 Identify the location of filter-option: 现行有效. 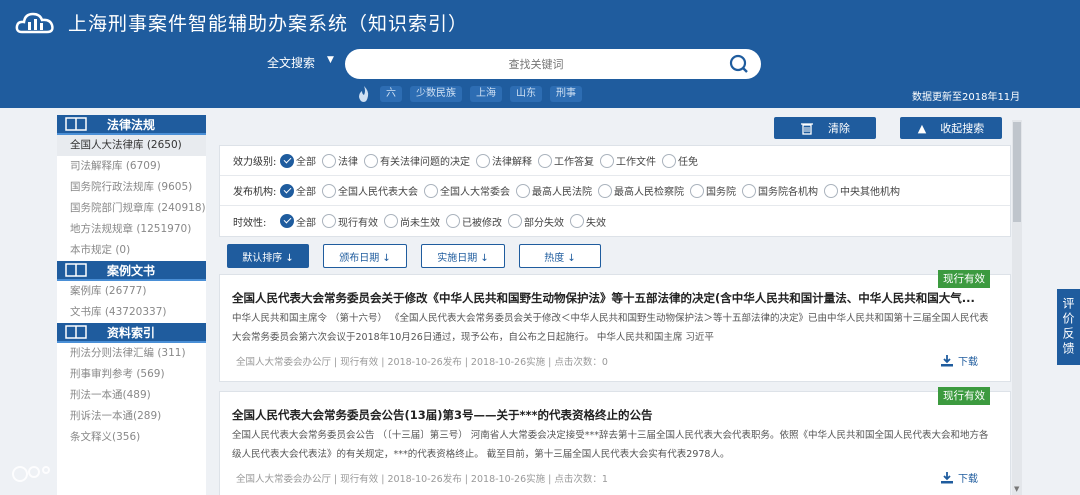
(350, 221).